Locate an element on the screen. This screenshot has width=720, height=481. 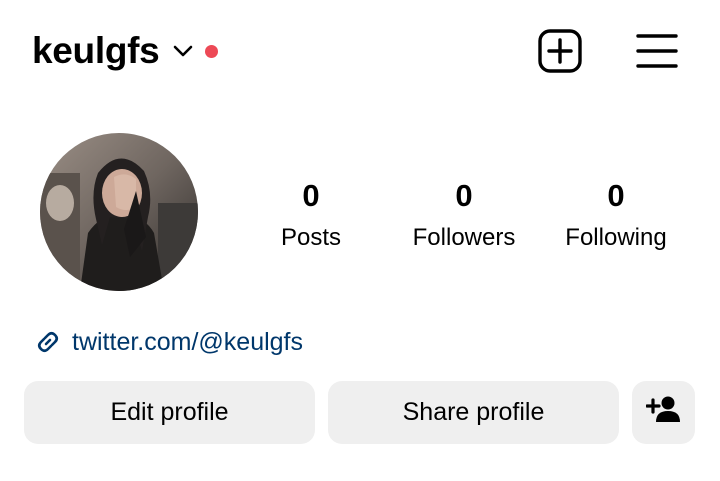
notification-dot is located at coordinates (212, 51).